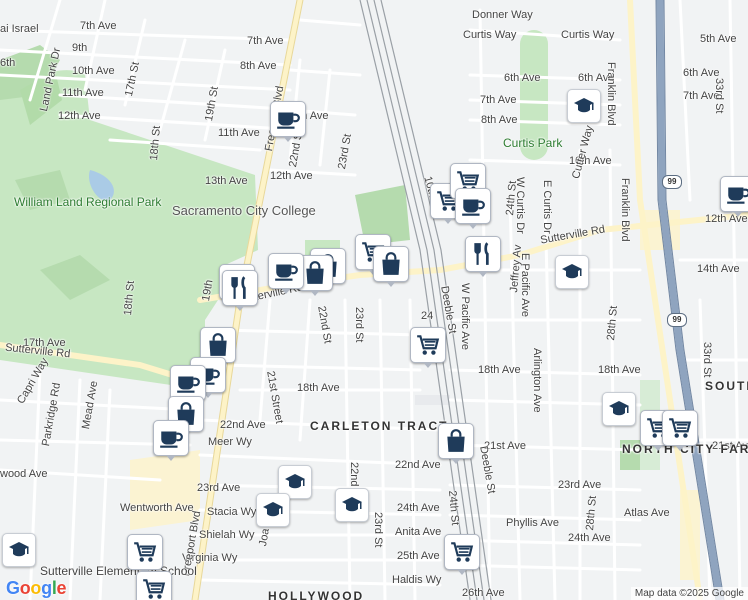 The width and height of the screenshot is (748, 600). What do you see at coordinates (80, 48) in the screenshot?
I see `street-label: 9th` at bounding box center [80, 48].